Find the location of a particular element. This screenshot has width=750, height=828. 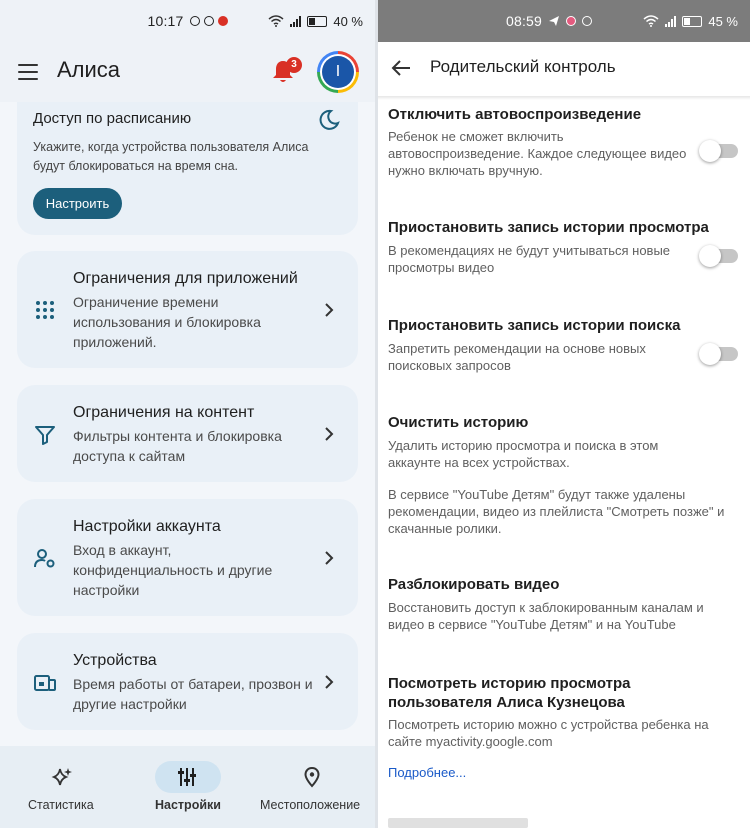

whatsapp-icon is located at coordinates (208, 21).